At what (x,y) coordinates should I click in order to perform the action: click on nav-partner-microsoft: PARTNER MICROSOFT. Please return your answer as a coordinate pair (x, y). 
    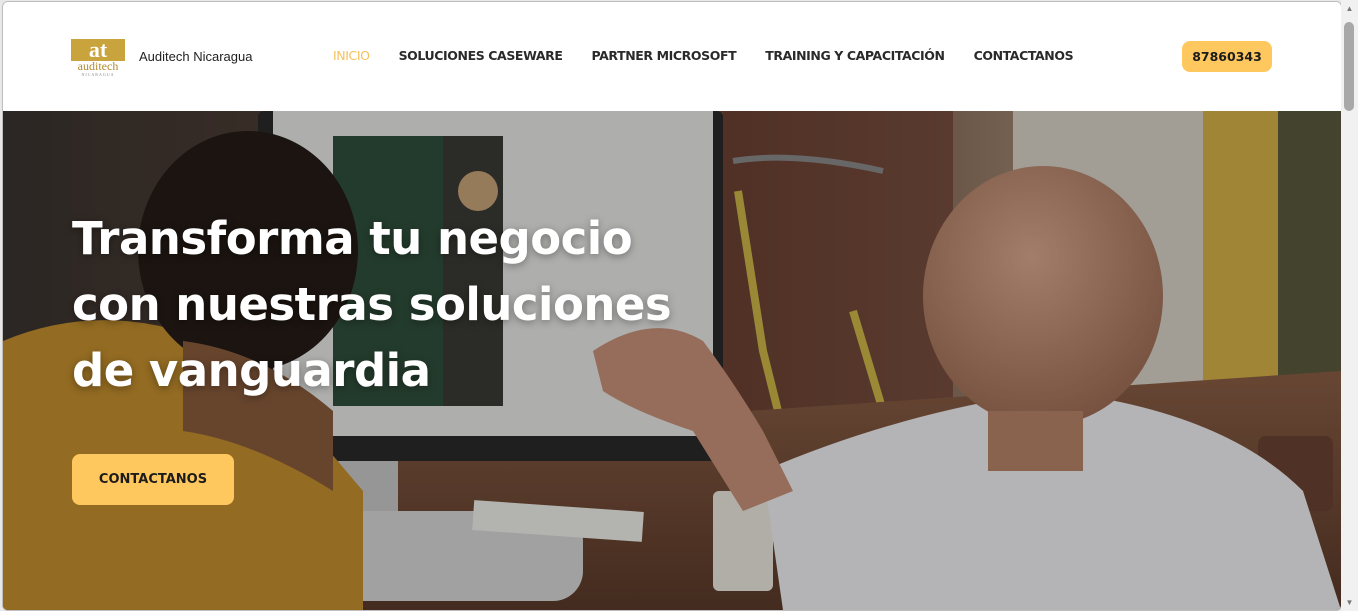
    Looking at the image, I should click on (664, 55).